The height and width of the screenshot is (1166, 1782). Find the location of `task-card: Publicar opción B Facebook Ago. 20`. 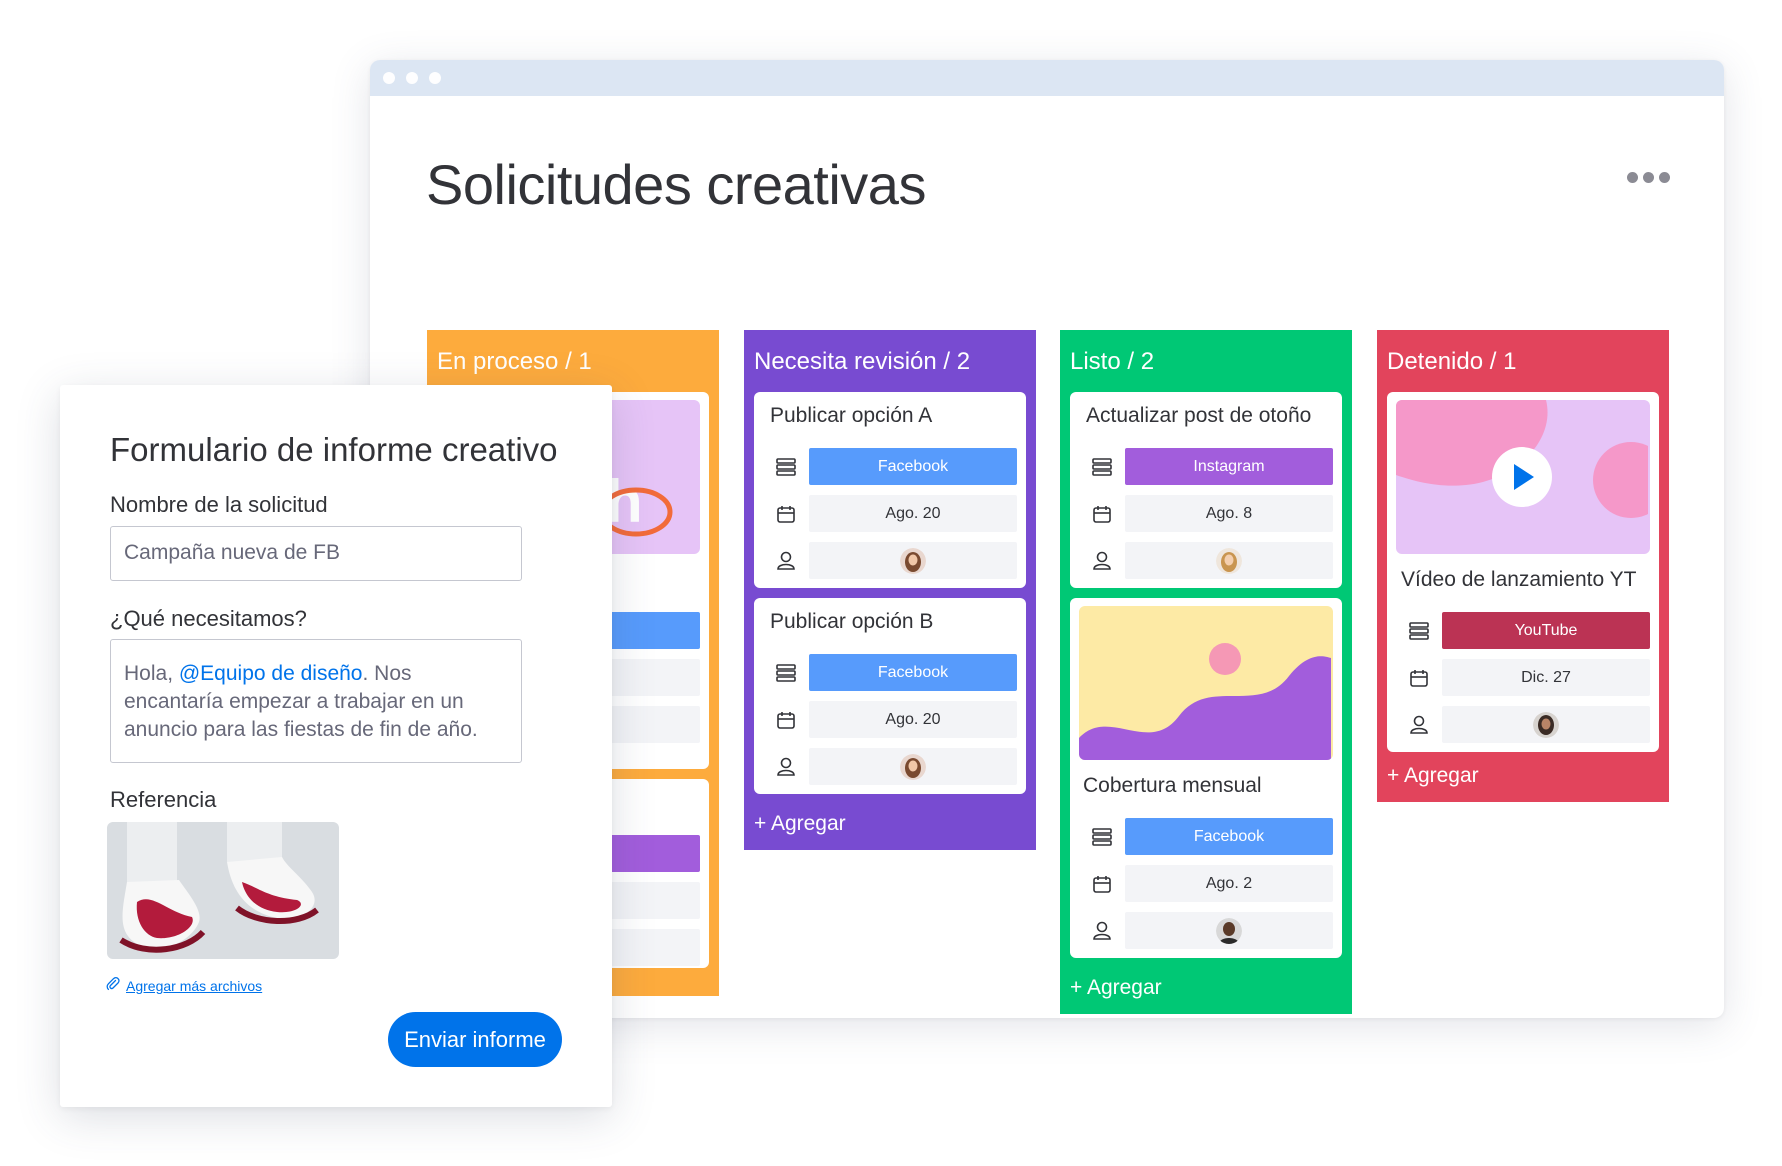

task-card: Publicar opción B Facebook Ago. 20 is located at coordinates (890, 696).